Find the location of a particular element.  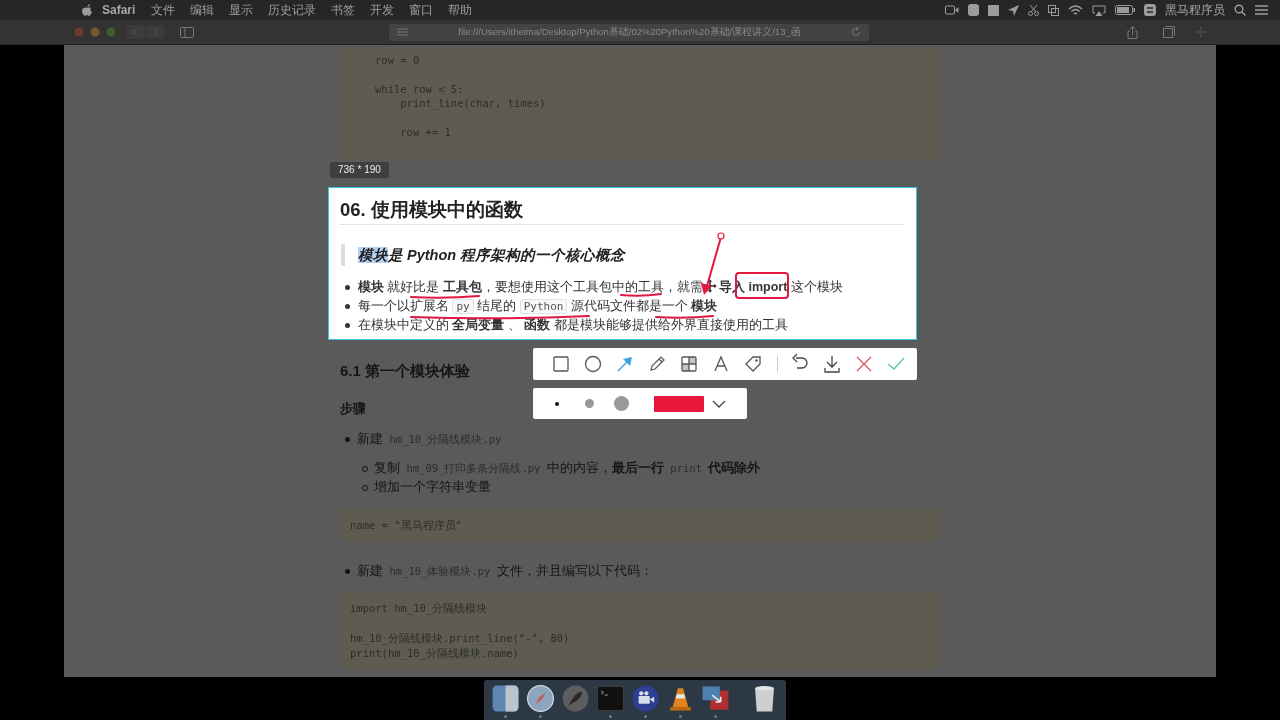

steps-label: 步骤 is located at coordinates (353, 410).